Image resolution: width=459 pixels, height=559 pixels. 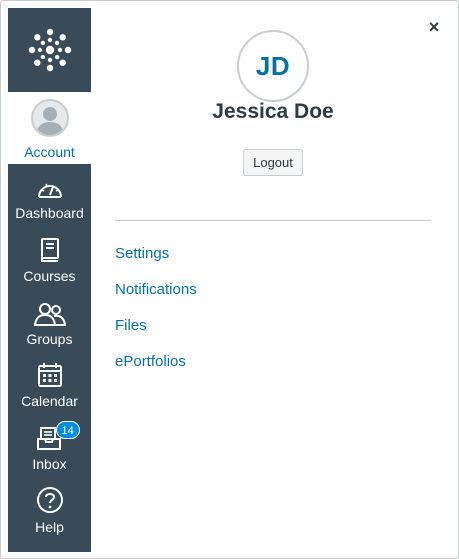 I want to click on canvas-logo-icon, so click(x=49, y=50).